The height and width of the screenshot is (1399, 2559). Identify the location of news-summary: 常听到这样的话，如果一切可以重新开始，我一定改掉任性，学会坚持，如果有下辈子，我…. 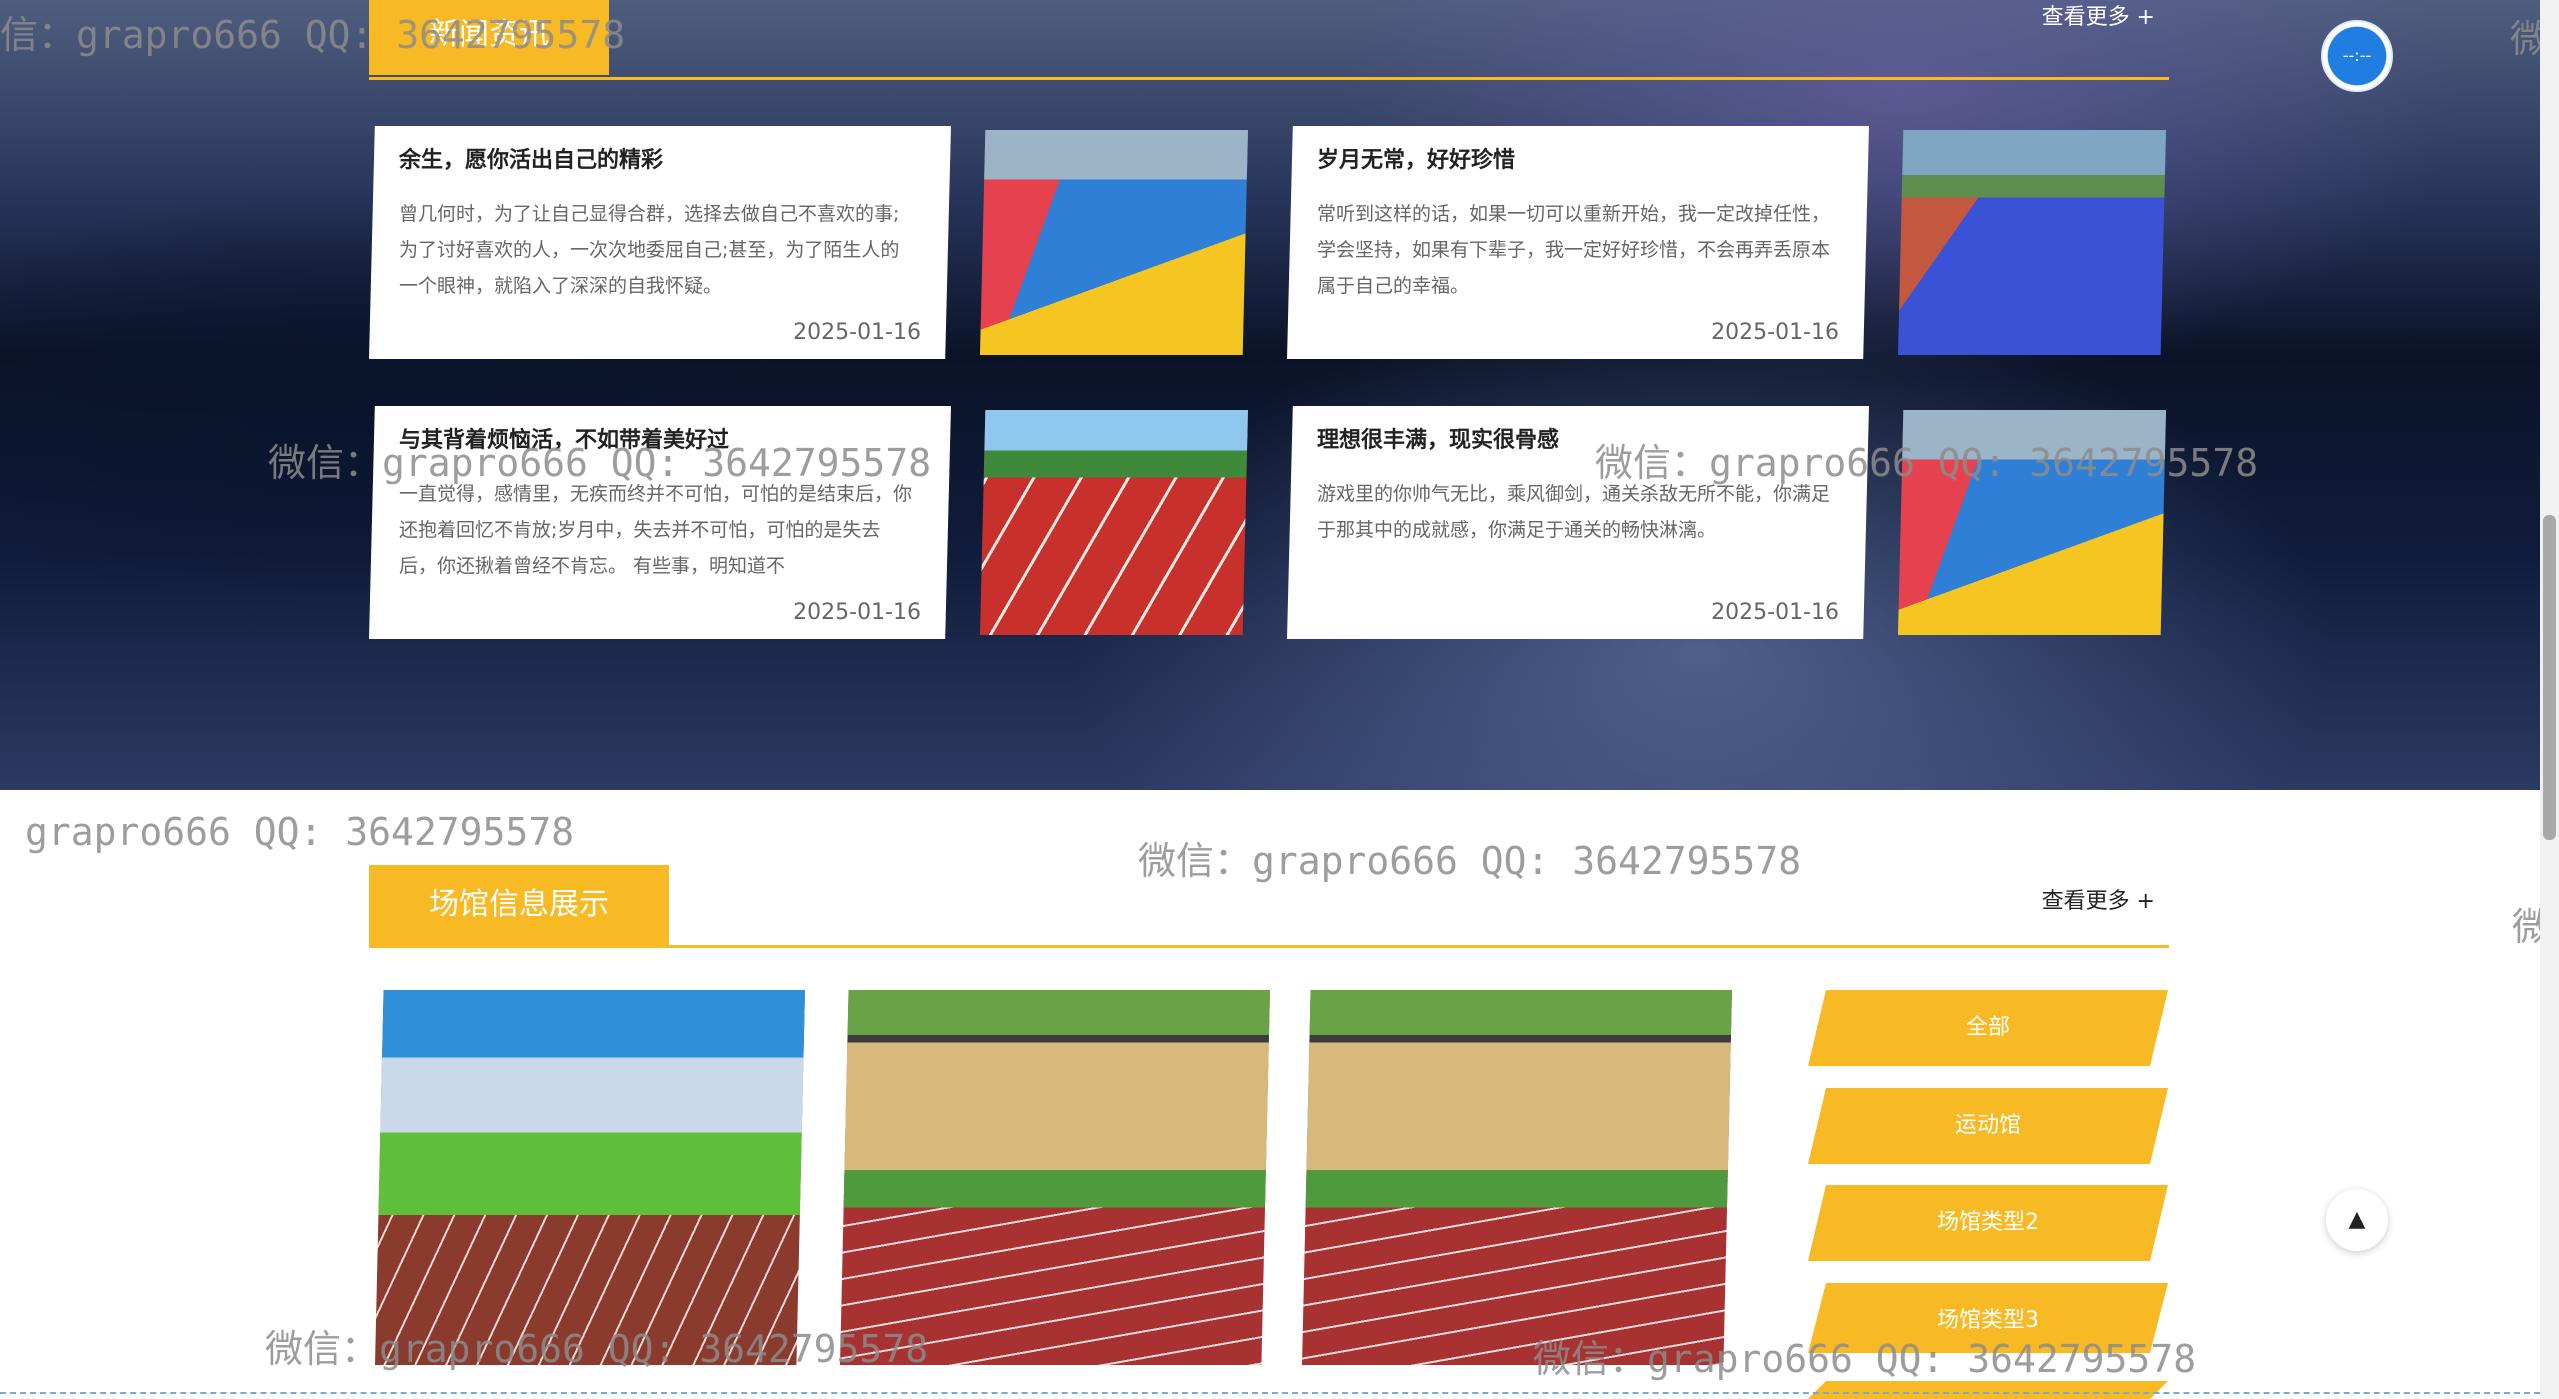
(1574, 250).